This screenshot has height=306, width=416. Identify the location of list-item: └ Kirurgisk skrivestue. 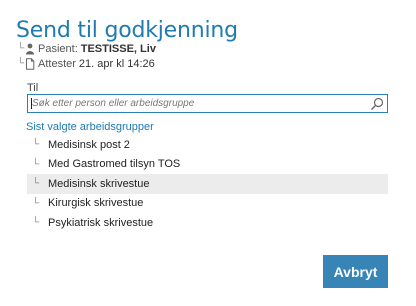
(207, 204).